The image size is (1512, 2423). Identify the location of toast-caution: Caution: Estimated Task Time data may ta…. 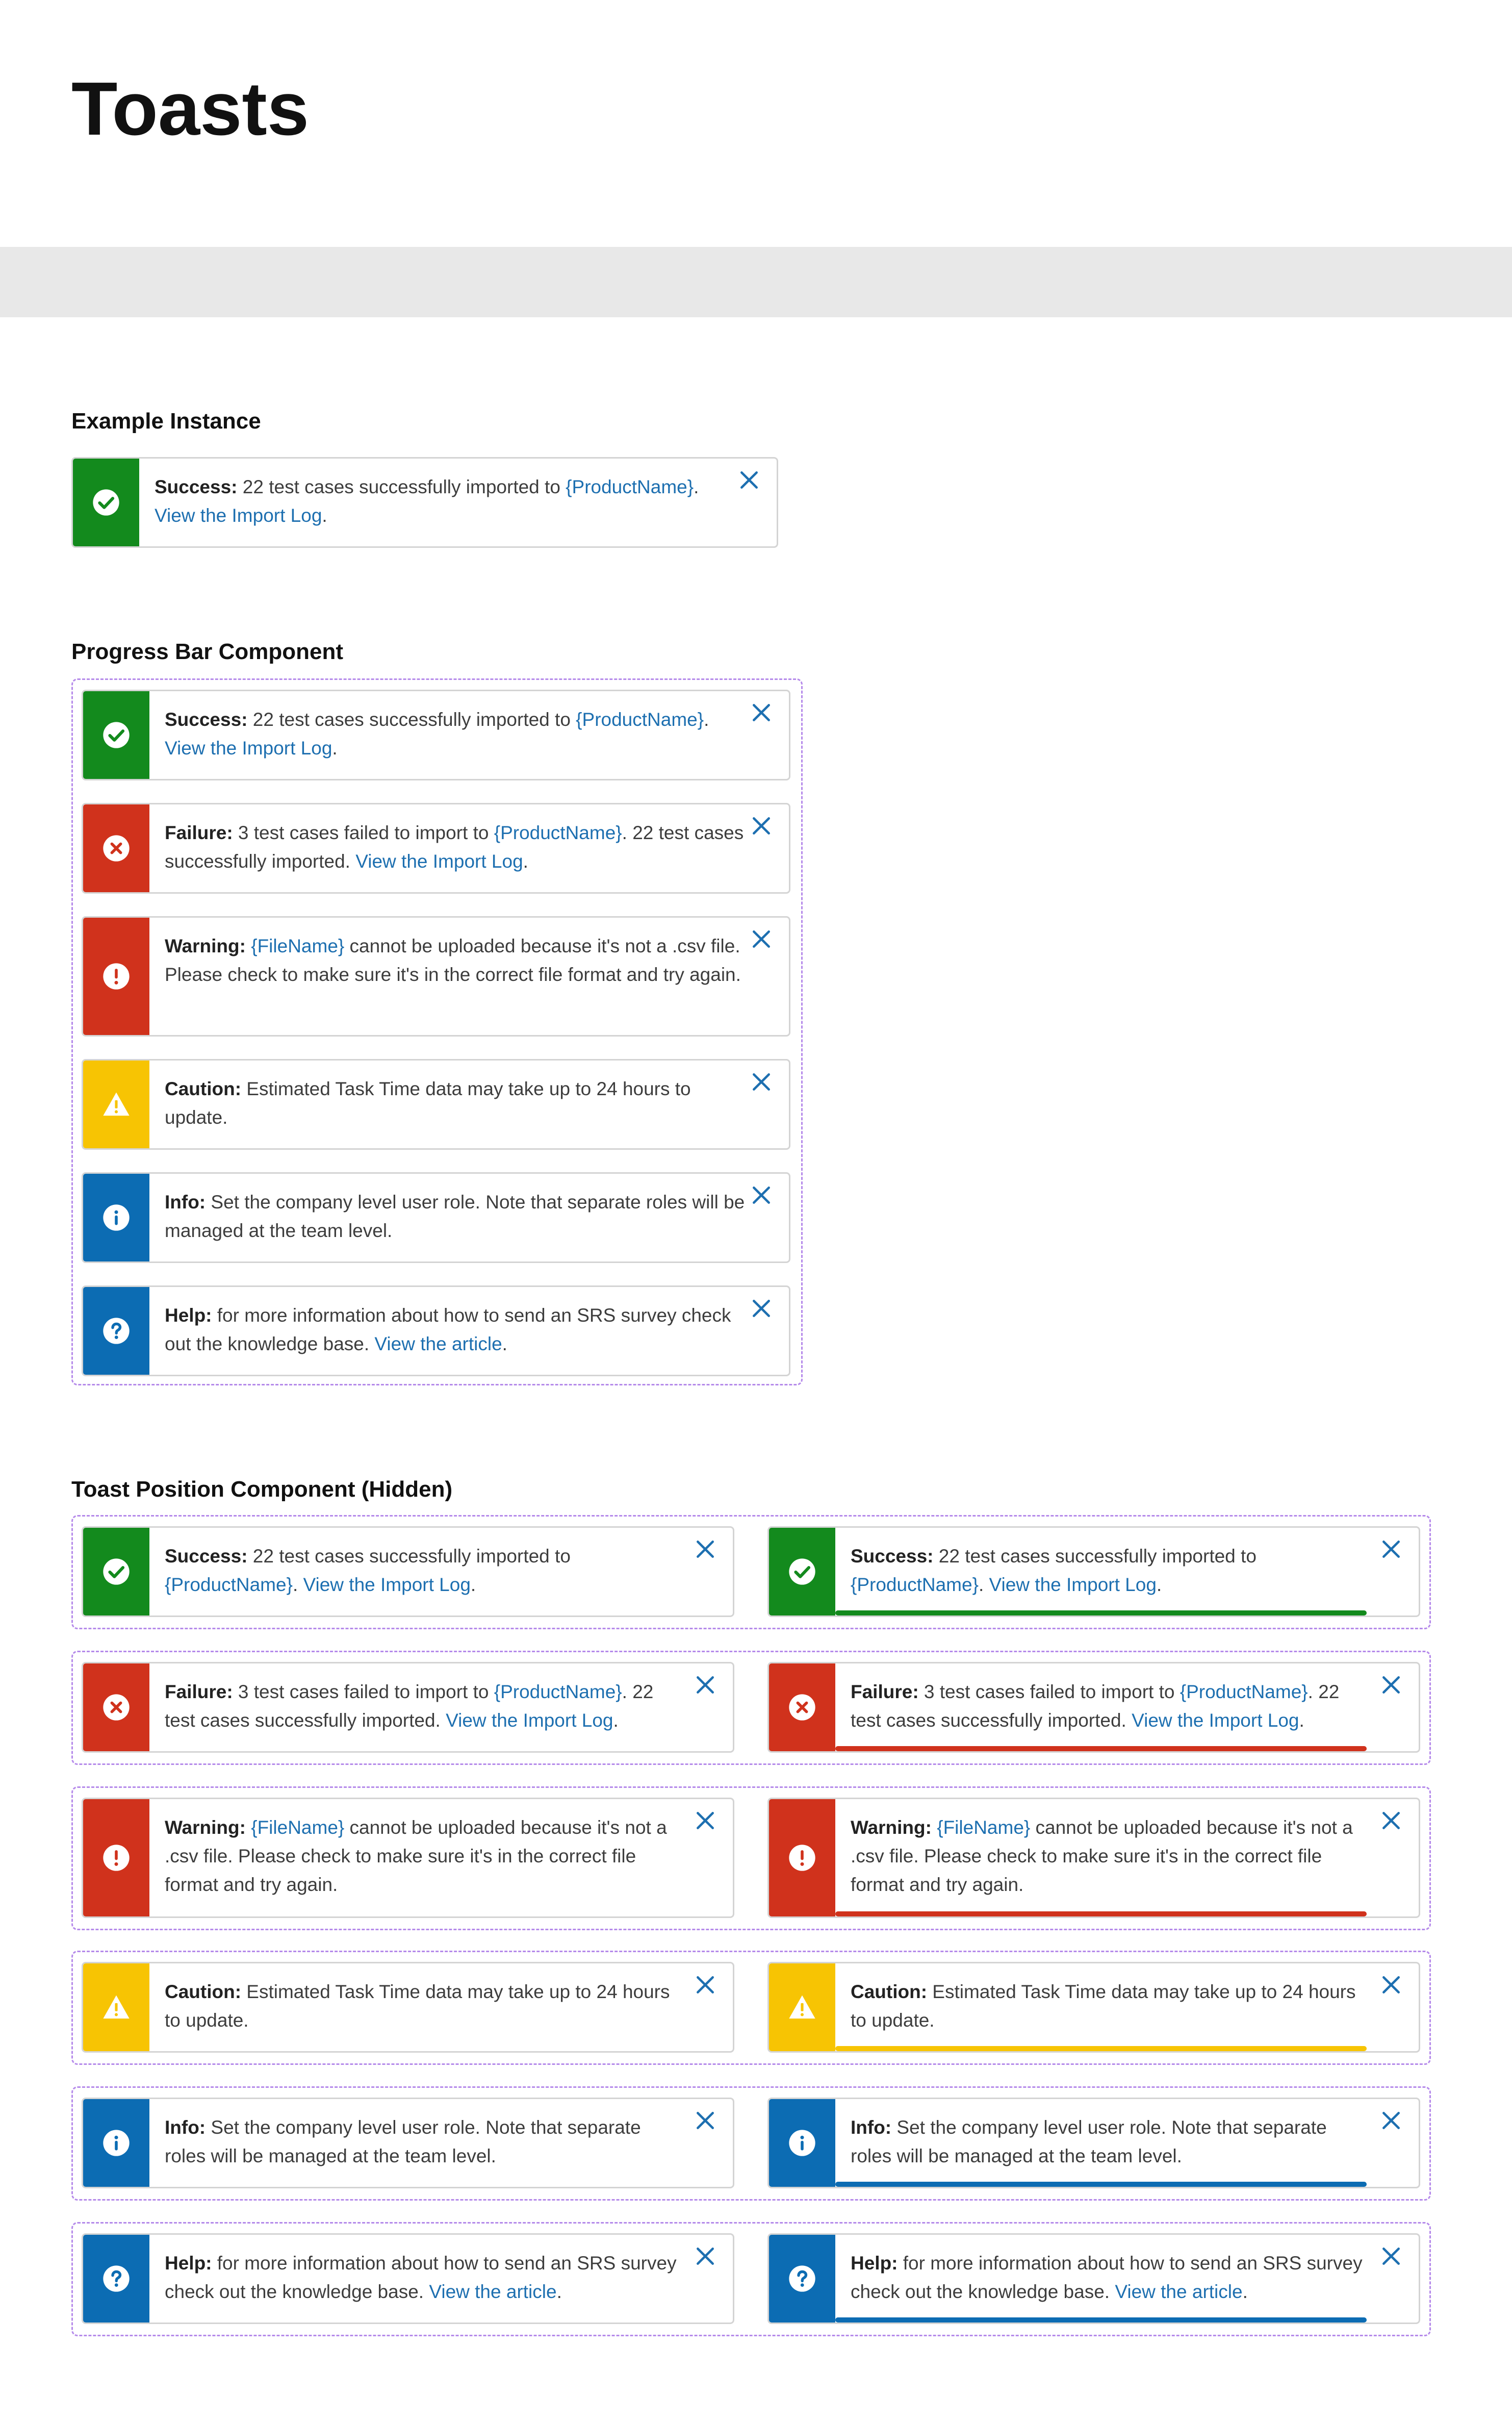
(408, 2007).